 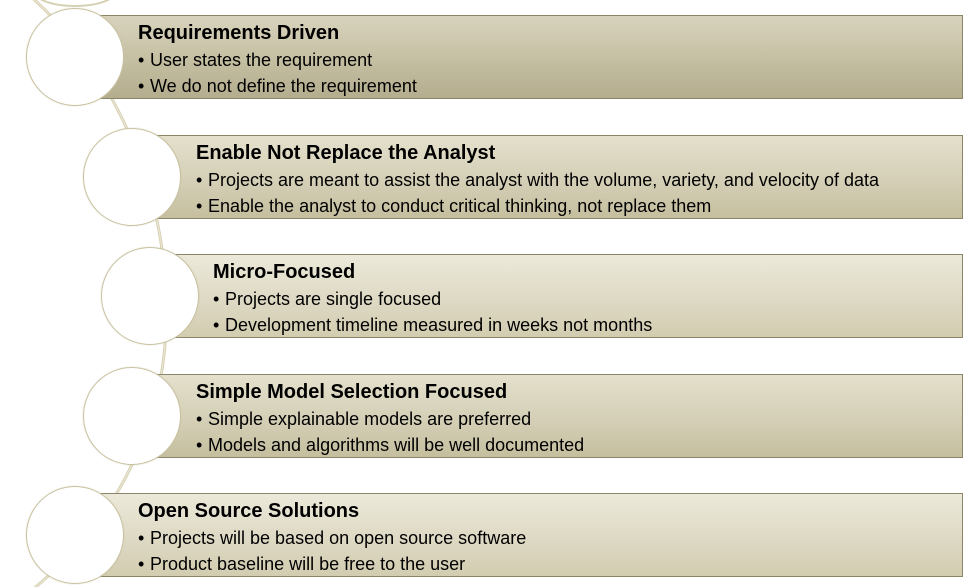 I want to click on step-title: Requirements Driven, so click(x=239, y=33).